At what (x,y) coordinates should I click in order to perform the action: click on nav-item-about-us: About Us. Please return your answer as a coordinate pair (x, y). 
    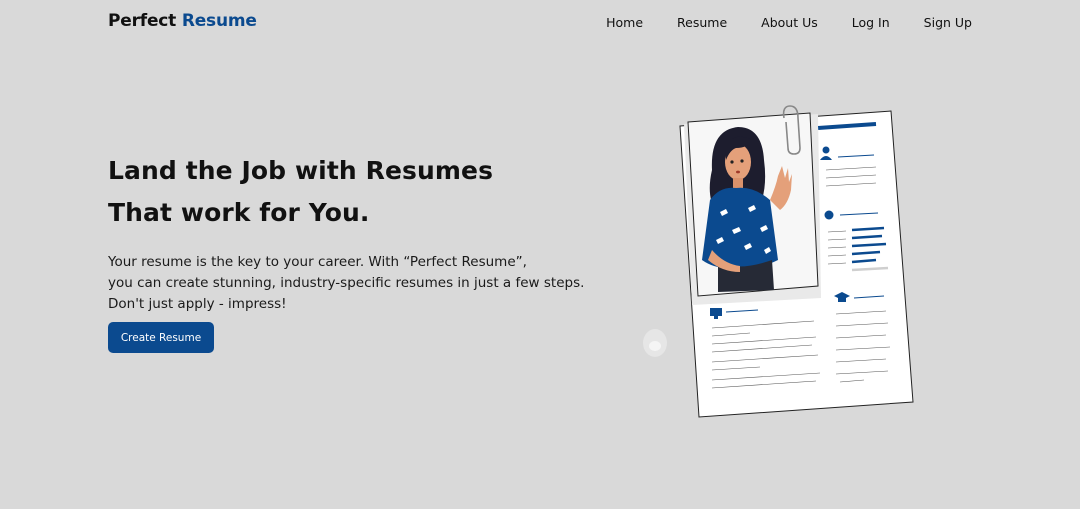
    Looking at the image, I should click on (789, 22).